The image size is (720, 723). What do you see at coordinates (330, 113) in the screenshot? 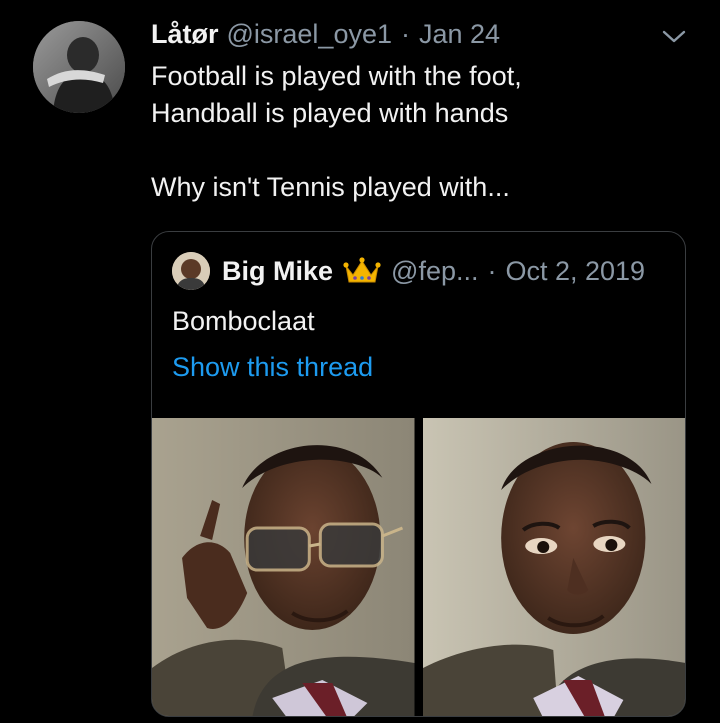
I see `tweet-text-line: Handball is played with hands` at bounding box center [330, 113].